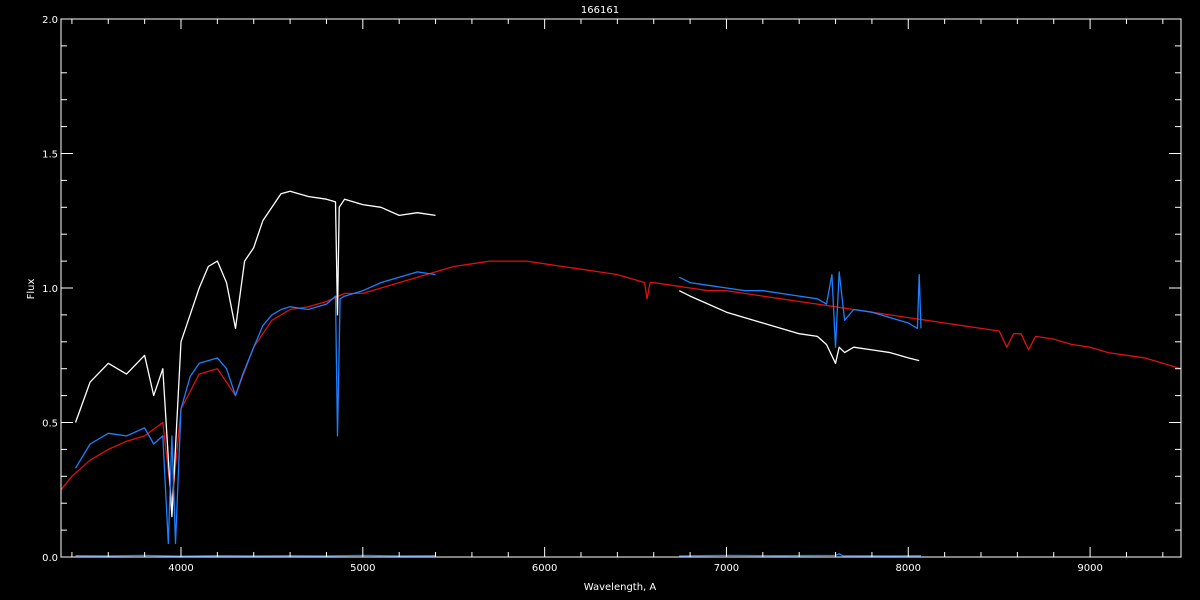 The image size is (1200, 600). Describe the element at coordinates (600, 10) in the screenshot. I see `chart-title: 166161` at that location.